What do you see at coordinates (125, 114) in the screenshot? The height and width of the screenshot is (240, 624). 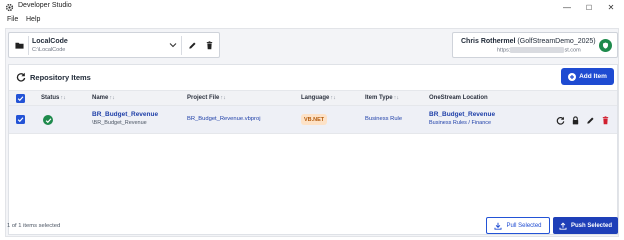 I see `item-name: BR_Budget_Revenue` at bounding box center [125, 114].